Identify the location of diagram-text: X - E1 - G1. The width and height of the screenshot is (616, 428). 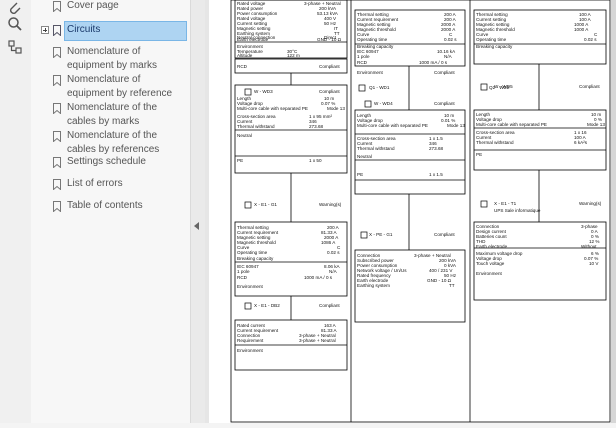
(265, 204).